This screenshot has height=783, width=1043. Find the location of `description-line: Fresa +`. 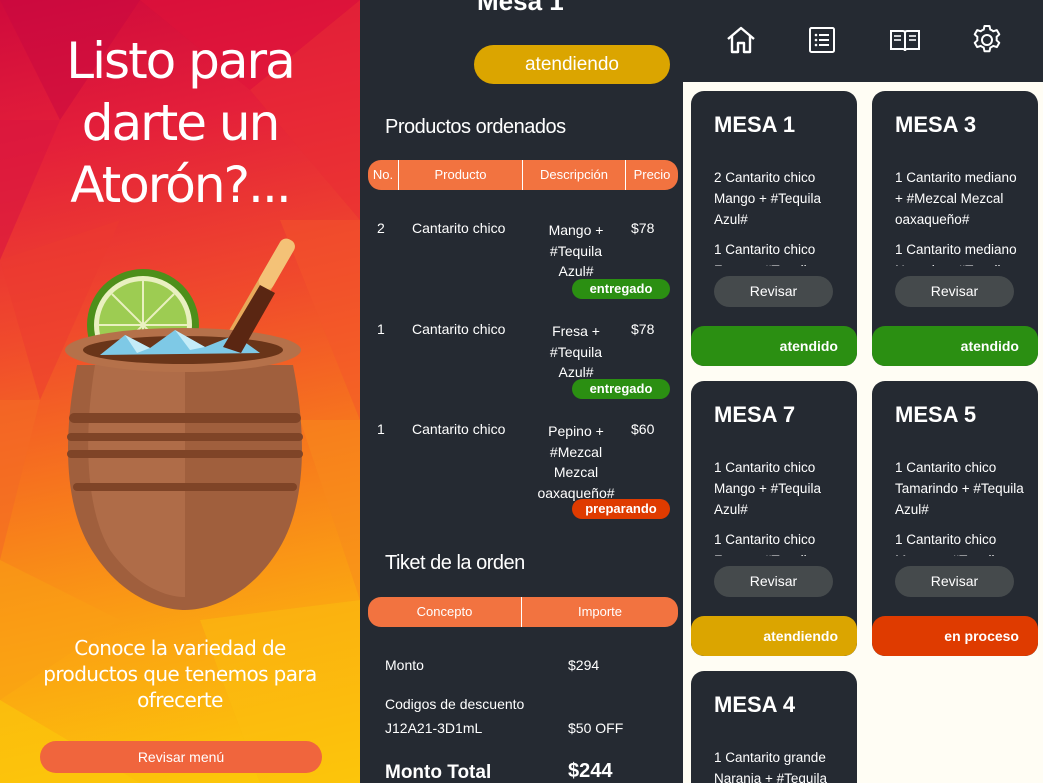

description-line: Fresa + is located at coordinates (576, 331).